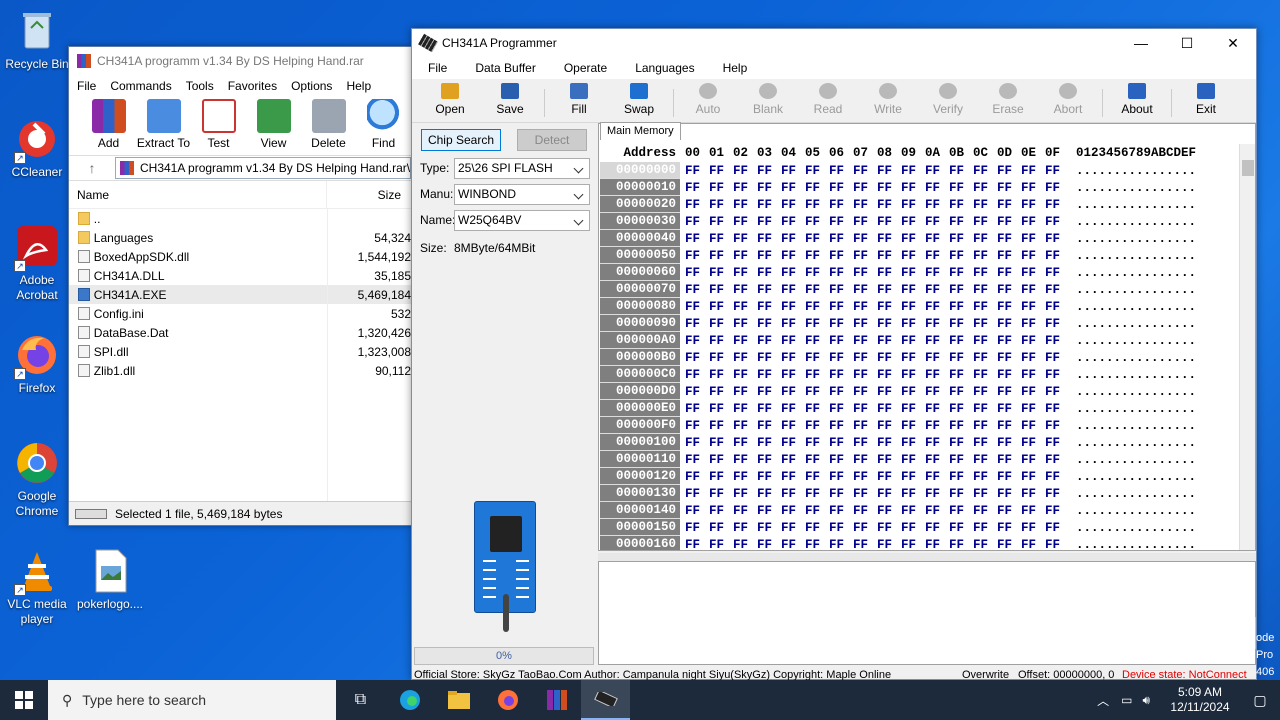 This screenshot has width=1280, height=720. What do you see at coordinates (768, 97) in the screenshot?
I see `blank-button: Blank` at bounding box center [768, 97].